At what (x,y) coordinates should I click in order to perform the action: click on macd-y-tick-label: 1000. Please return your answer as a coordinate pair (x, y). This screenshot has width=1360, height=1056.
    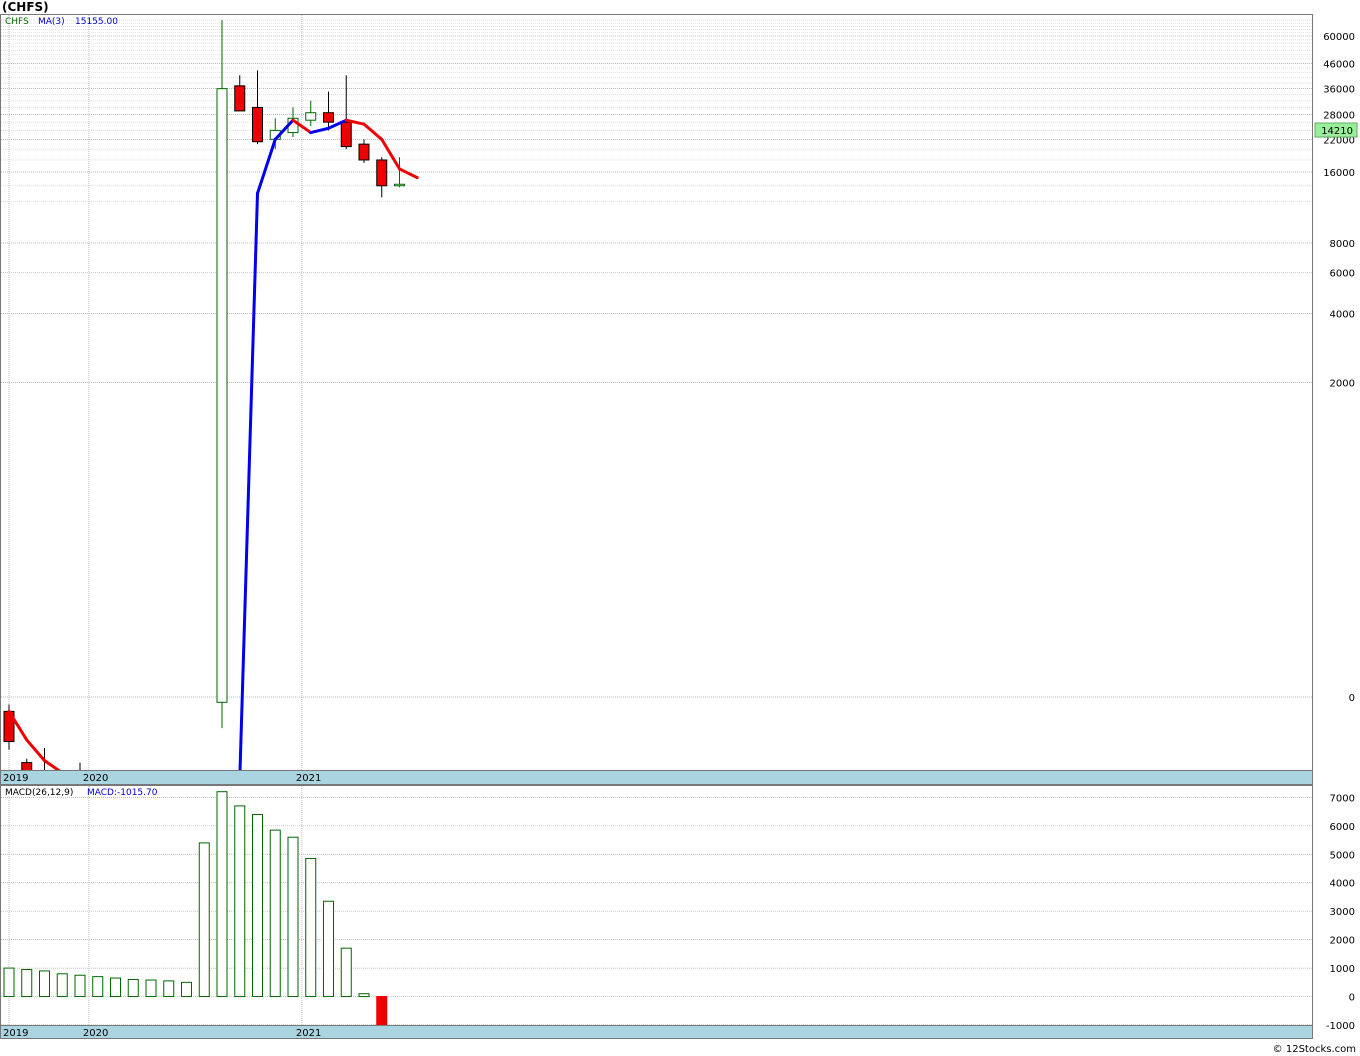
    Looking at the image, I should click on (1342, 969).